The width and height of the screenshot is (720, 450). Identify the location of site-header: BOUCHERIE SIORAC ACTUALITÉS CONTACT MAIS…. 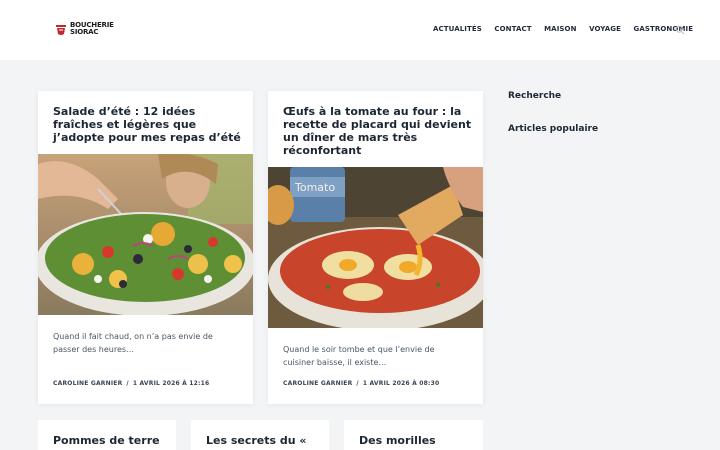
(360, 30).